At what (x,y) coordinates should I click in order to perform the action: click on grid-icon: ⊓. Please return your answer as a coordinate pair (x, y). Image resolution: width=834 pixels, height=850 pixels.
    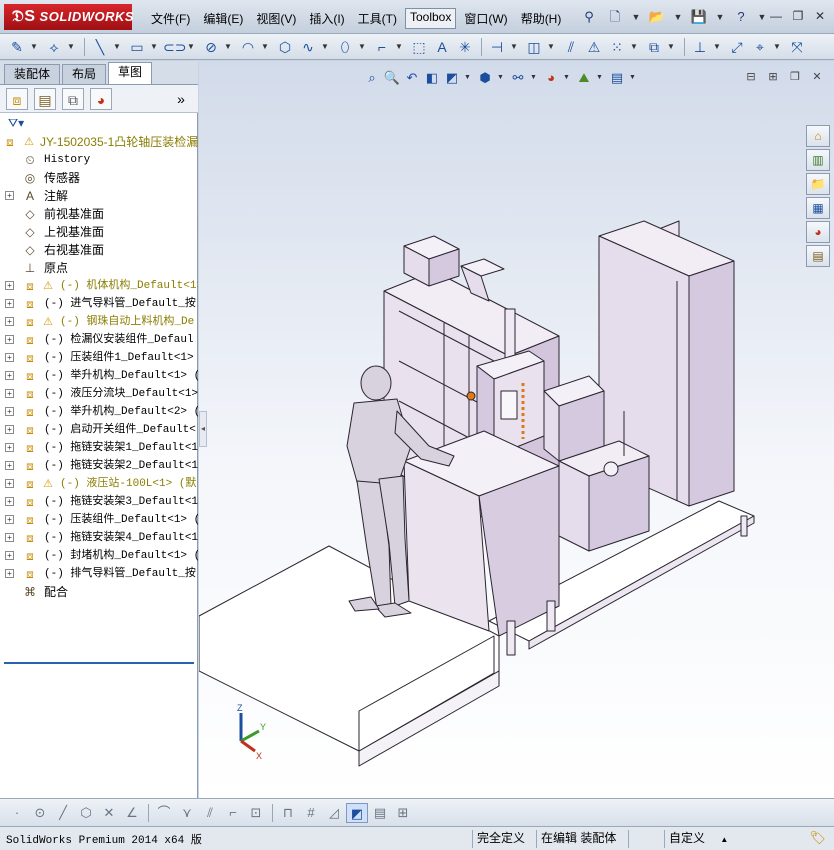
    Looking at the image, I should click on (288, 813).